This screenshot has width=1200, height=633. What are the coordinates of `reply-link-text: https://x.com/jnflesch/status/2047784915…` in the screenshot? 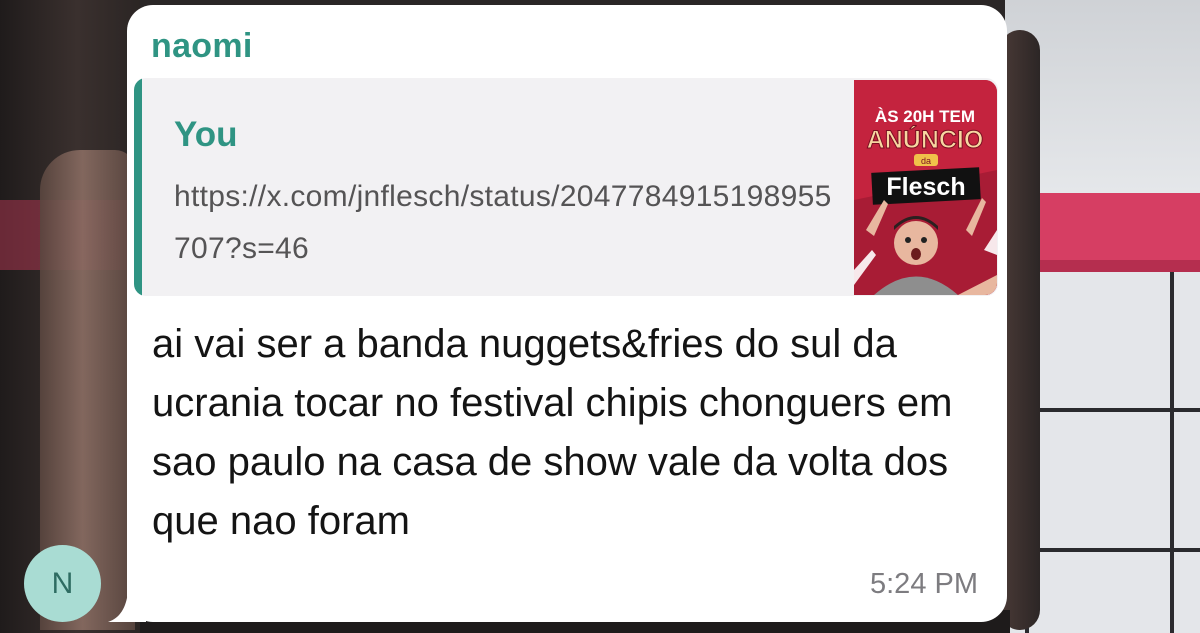 It's located at (503, 222).